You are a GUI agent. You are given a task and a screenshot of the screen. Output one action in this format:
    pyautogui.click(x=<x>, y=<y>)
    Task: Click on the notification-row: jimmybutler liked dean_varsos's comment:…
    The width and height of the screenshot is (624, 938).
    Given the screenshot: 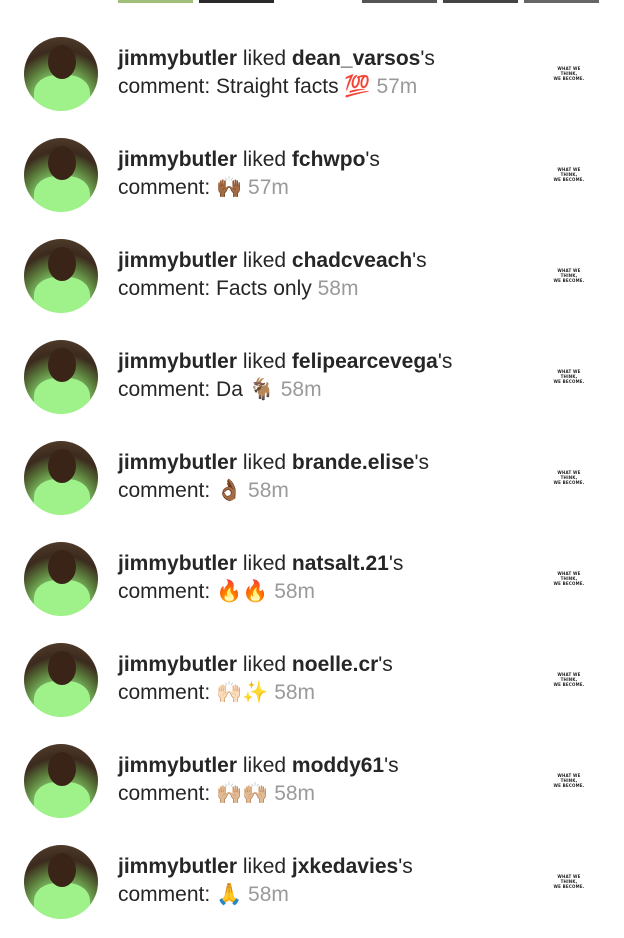 What is the action you would take?
    pyautogui.click(x=312, y=55)
    